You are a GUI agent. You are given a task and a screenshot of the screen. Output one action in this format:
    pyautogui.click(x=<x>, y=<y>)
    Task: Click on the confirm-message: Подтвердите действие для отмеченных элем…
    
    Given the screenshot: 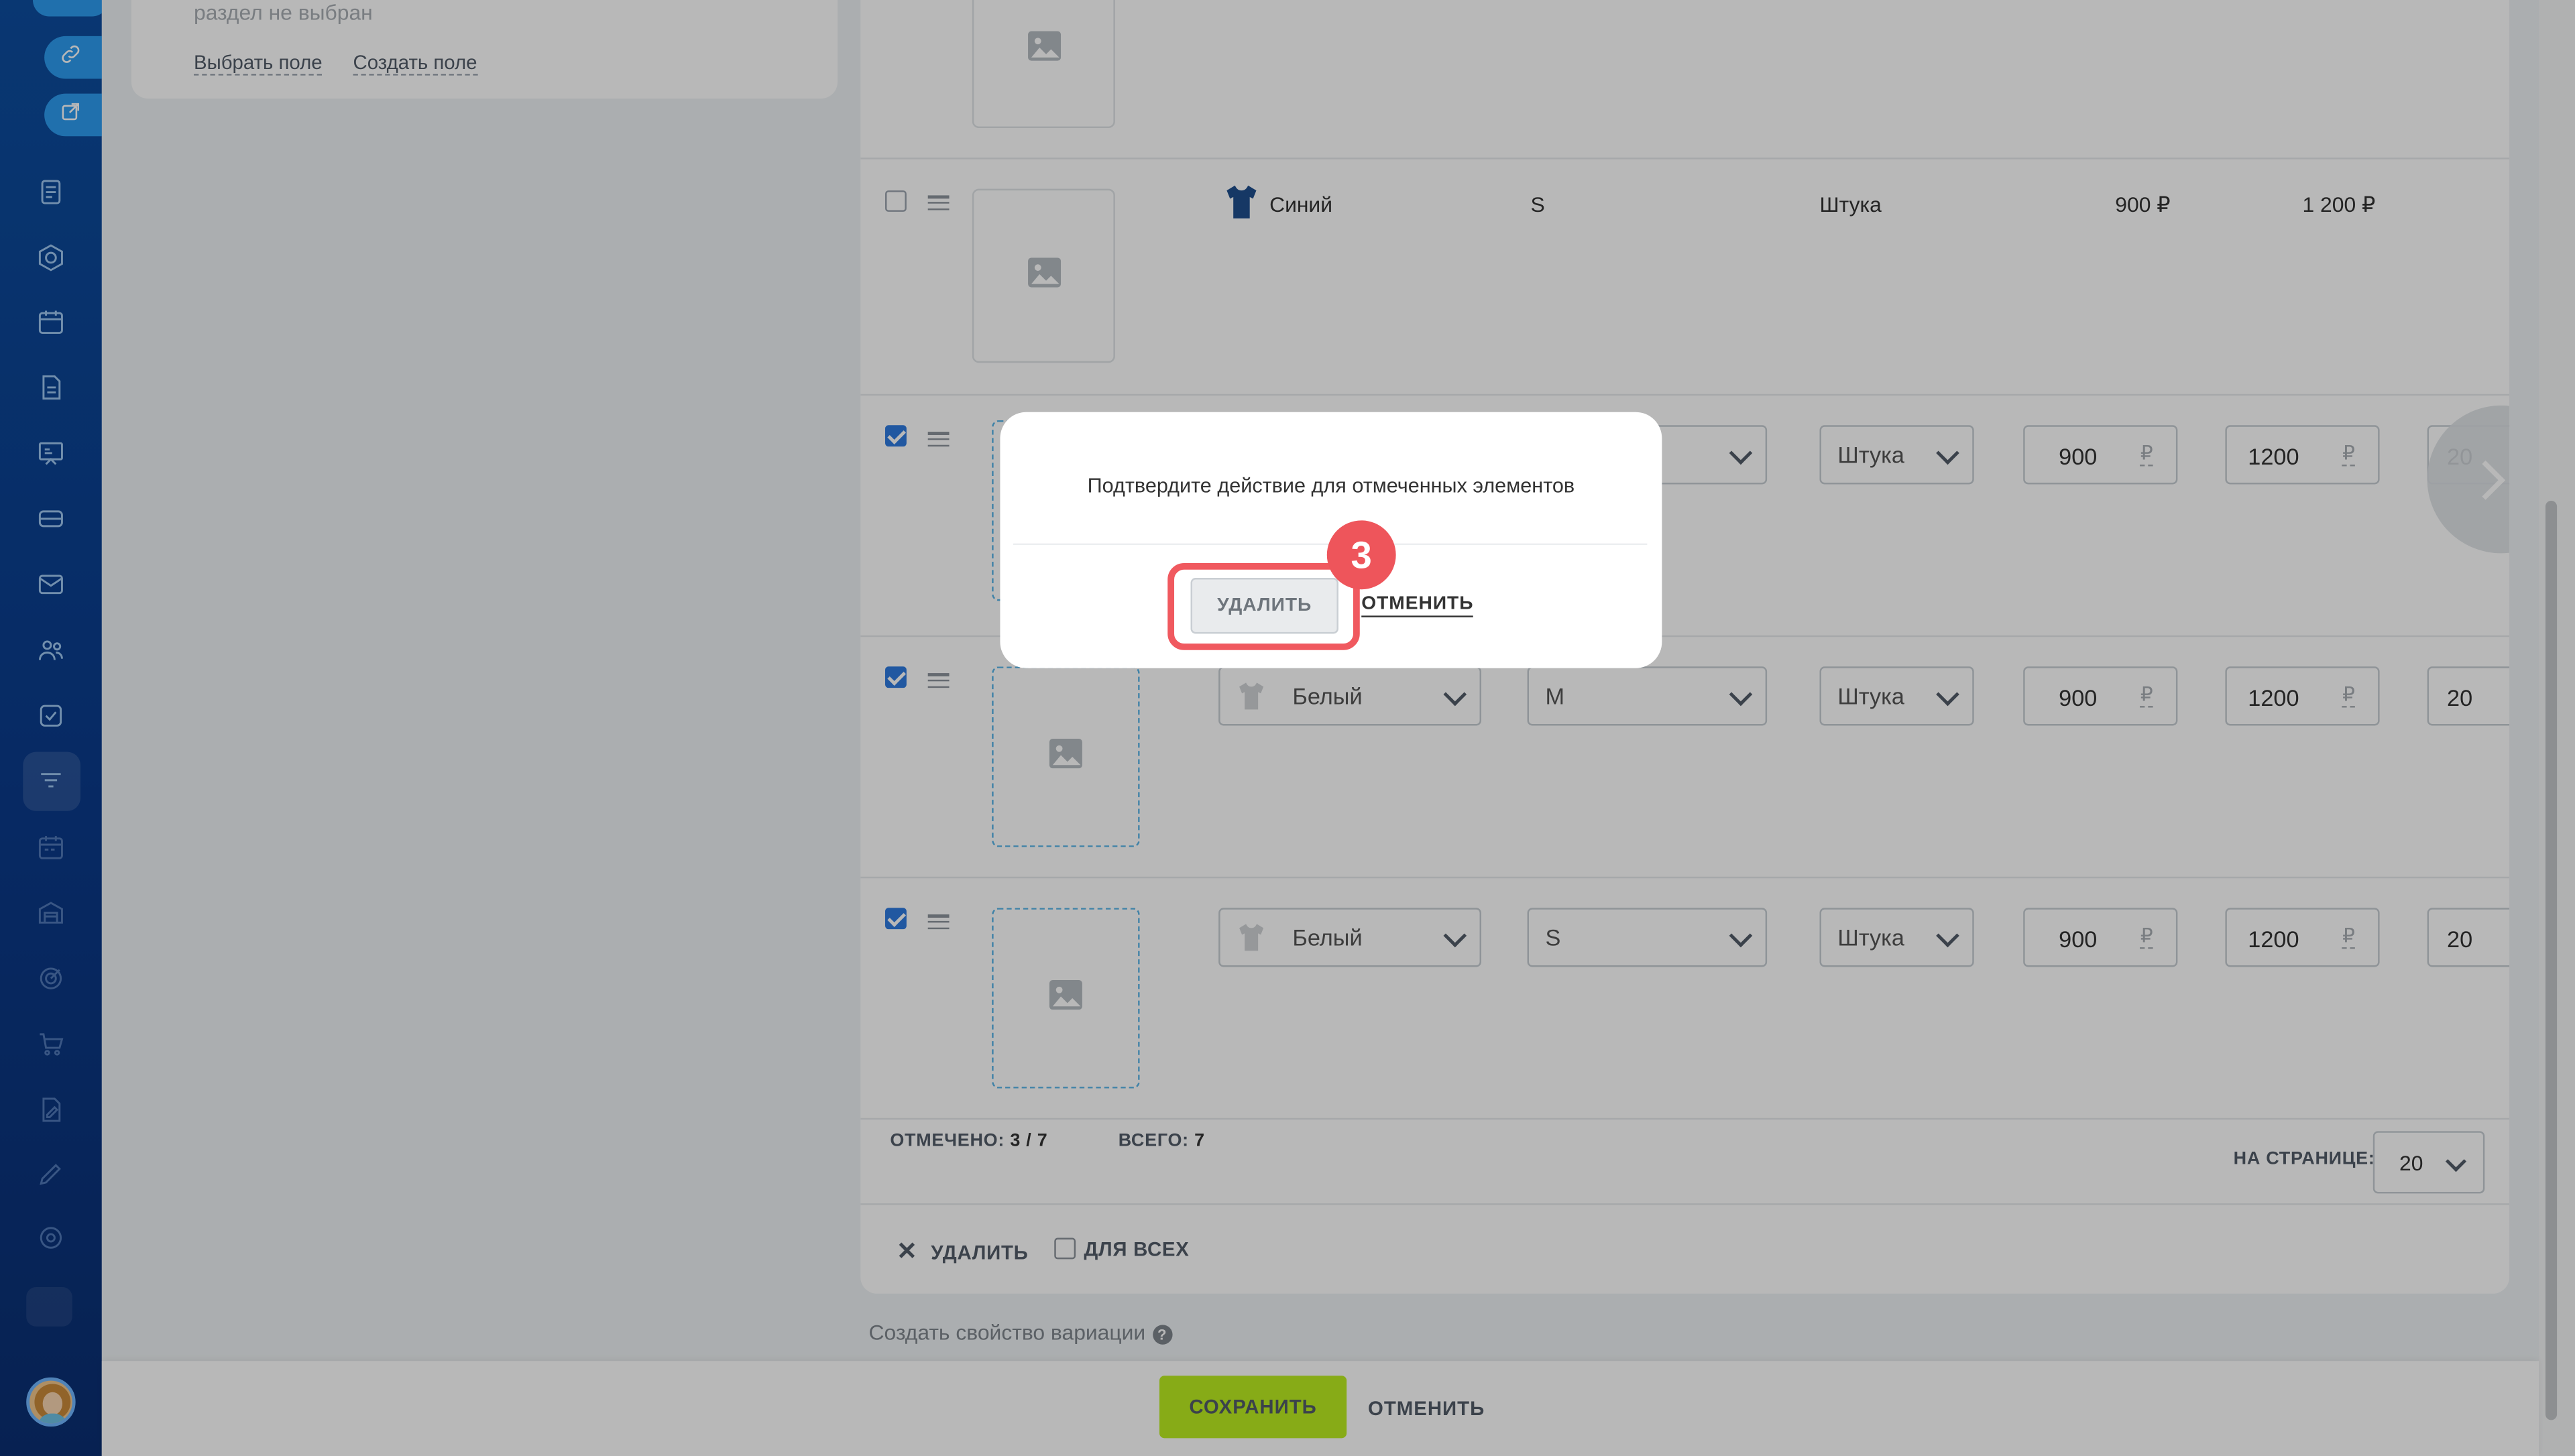 What is the action you would take?
    pyautogui.click(x=1331, y=486)
    